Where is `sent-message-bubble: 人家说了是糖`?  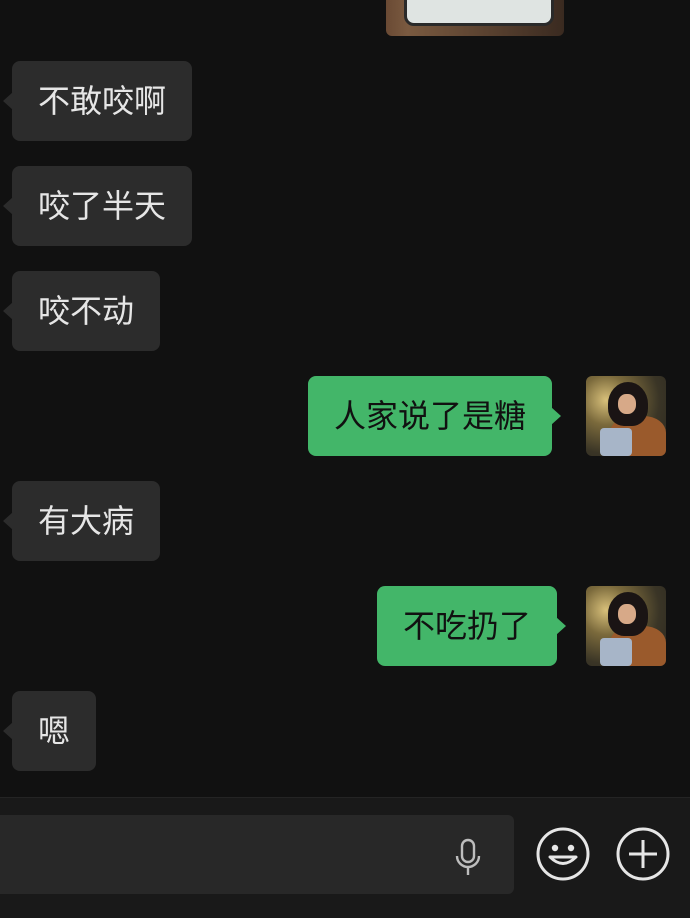
sent-message-bubble: 人家说了是糖 is located at coordinates (435, 416).